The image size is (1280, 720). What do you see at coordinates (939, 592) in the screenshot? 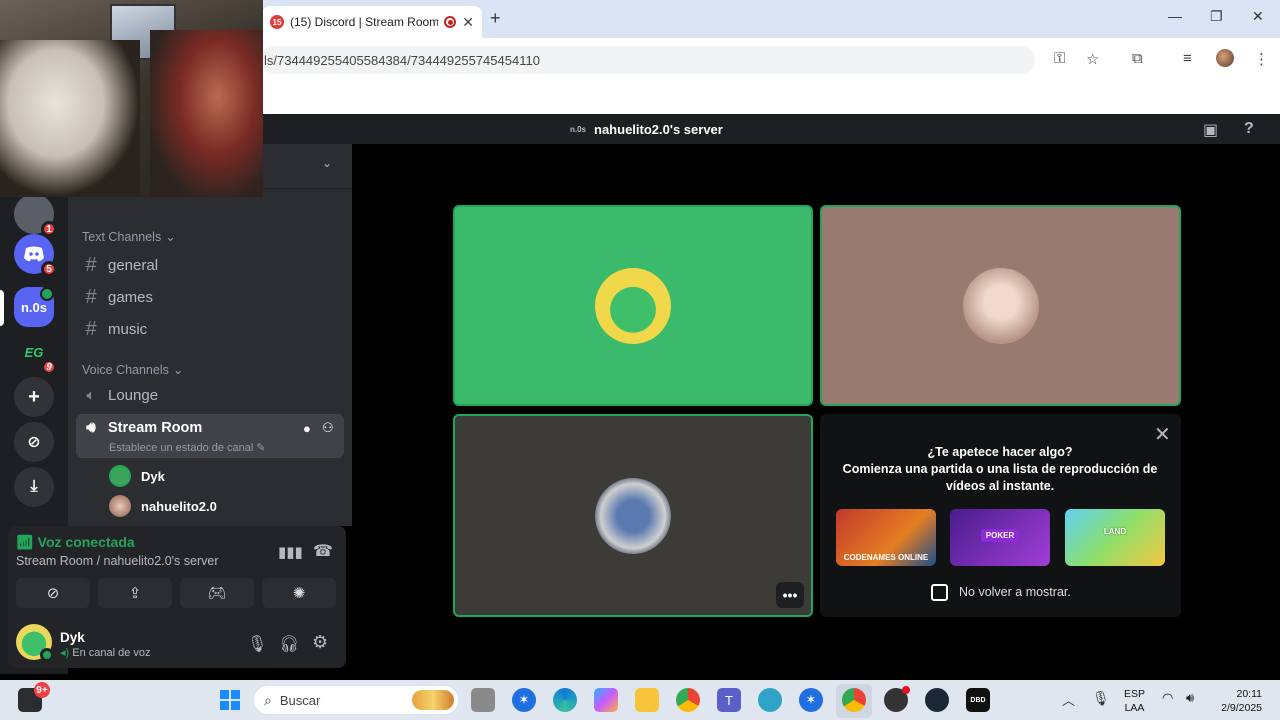
I see `dont-show-checkbox` at bounding box center [939, 592].